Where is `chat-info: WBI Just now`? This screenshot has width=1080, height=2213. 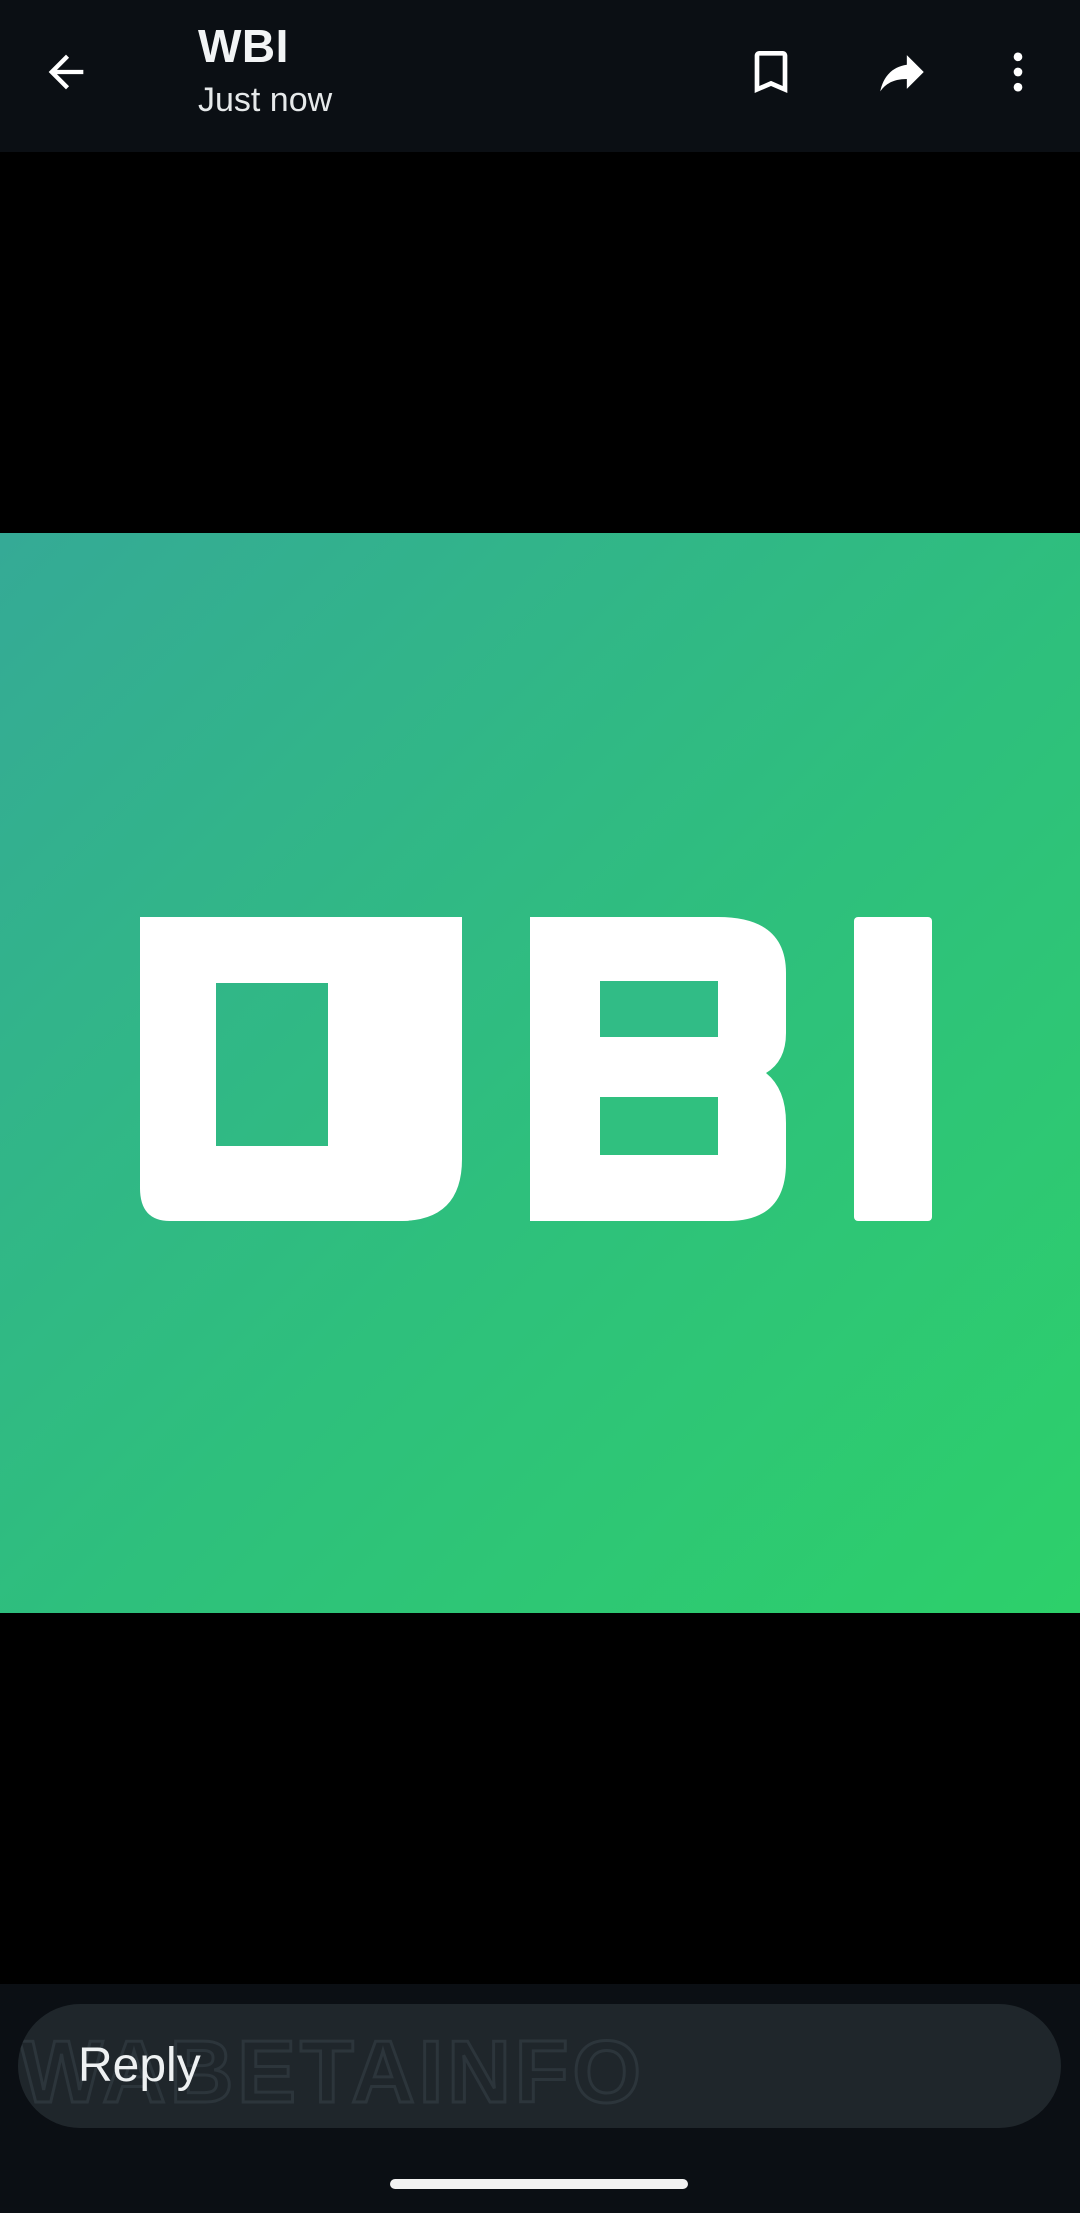
chat-info: WBI Just now is located at coordinates (265, 70).